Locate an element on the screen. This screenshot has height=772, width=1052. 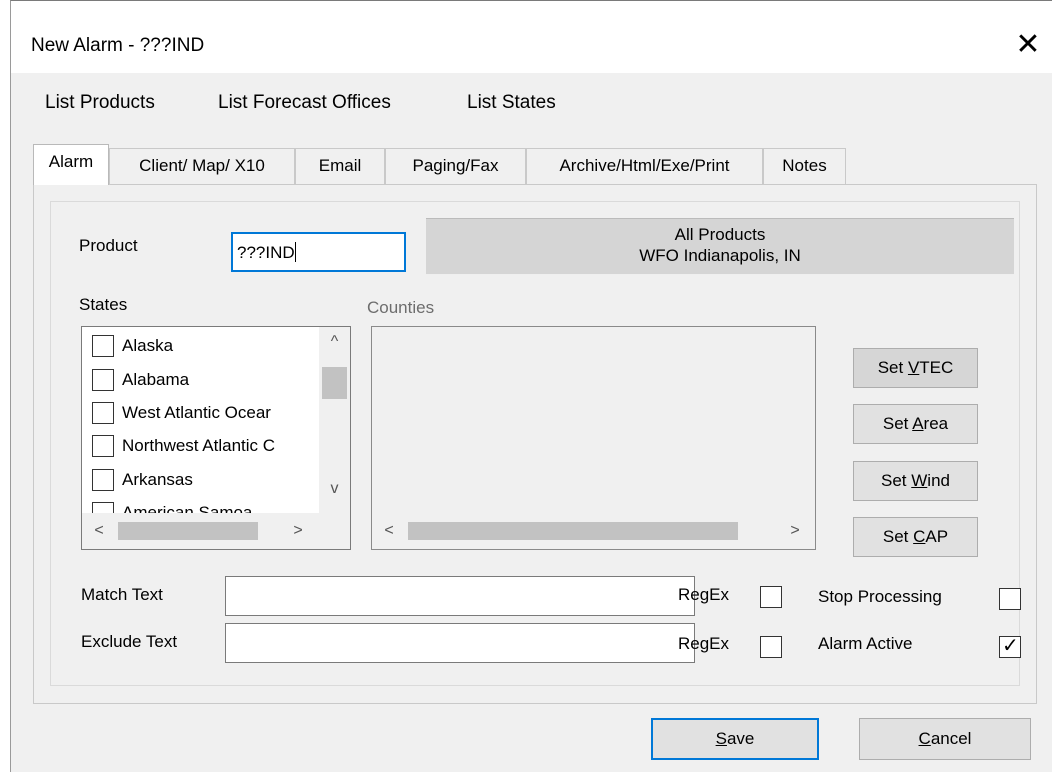
accelerator-key: W is located at coordinates (919, 480).